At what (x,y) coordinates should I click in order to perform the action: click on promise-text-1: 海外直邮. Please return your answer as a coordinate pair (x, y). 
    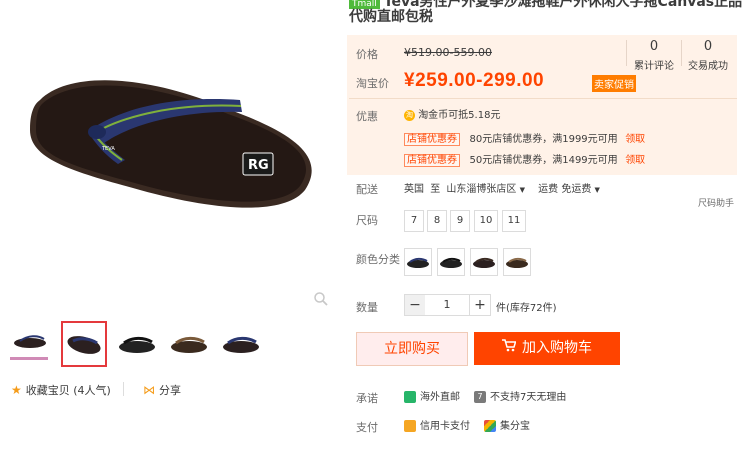
    Looking at the image, I should click on (440, 397).